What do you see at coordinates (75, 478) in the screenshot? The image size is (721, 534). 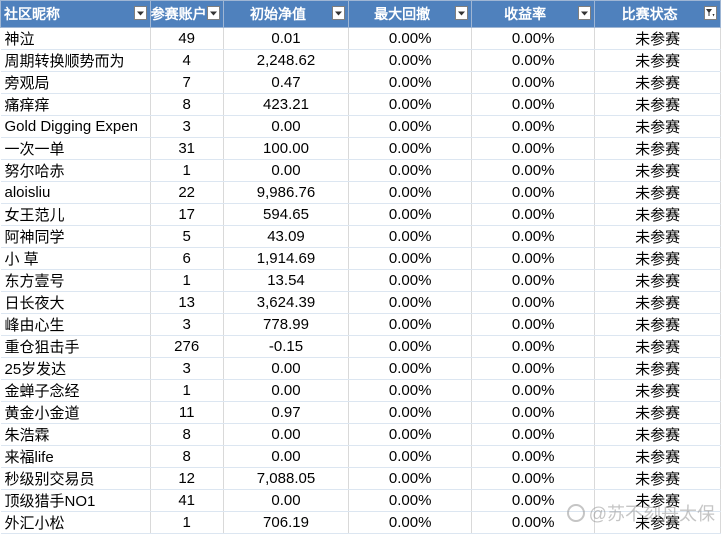 I see `cell-nickname: 秒级别交易员` at bounding box center [75, 478].